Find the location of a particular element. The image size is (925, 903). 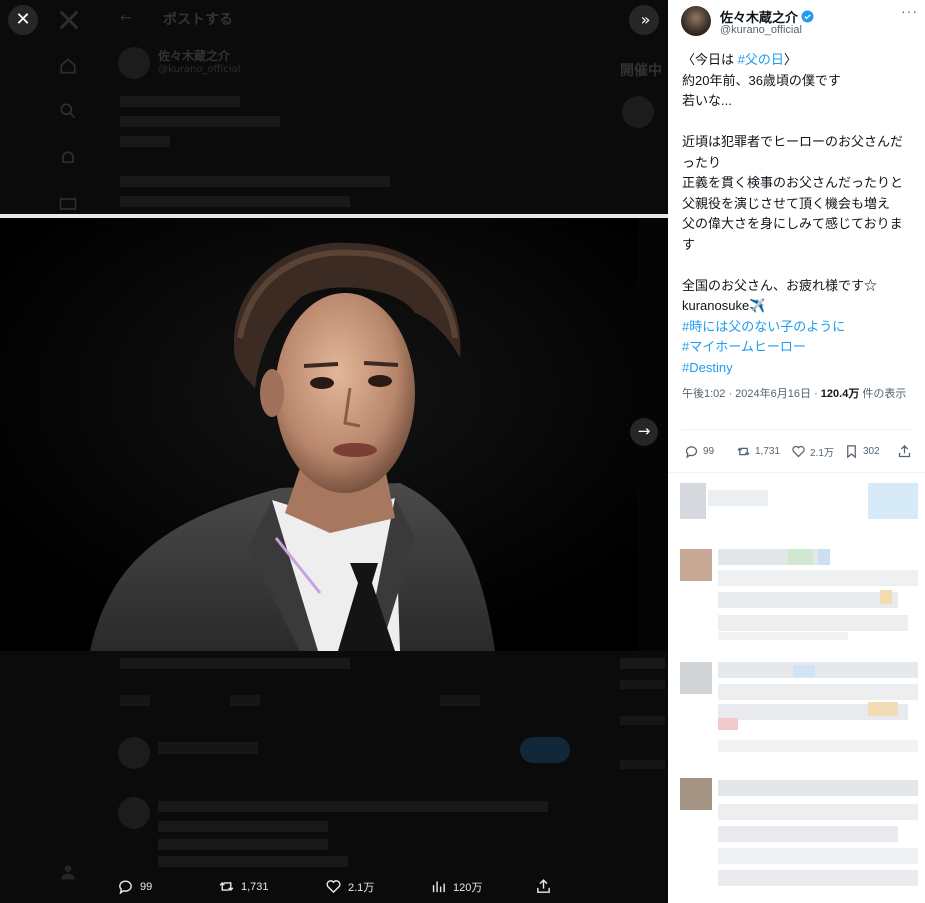

background-author-avatar is located at coordinates (134, 63).